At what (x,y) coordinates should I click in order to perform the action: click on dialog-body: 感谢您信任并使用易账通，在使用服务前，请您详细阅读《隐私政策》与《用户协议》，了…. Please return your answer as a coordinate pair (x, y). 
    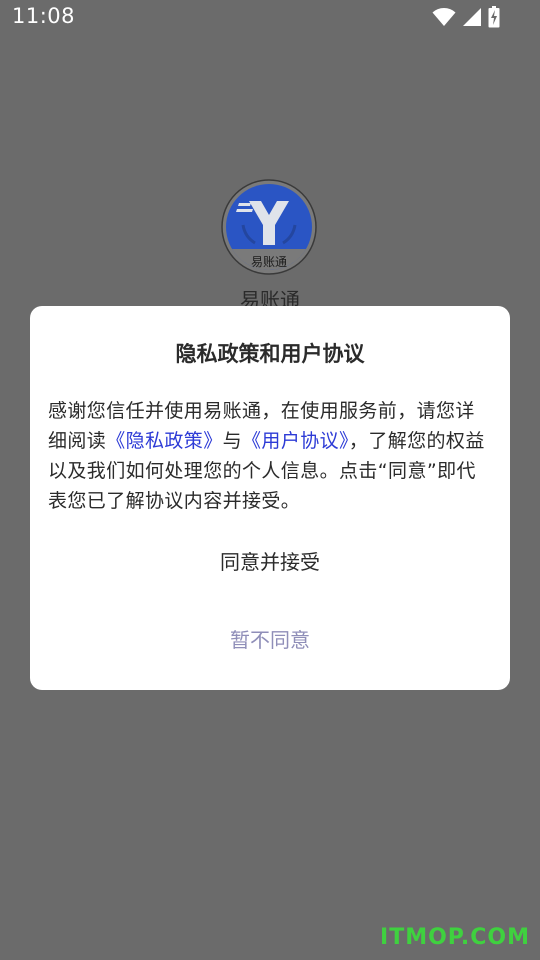
    Looking at the image, I should click on (271, 456).